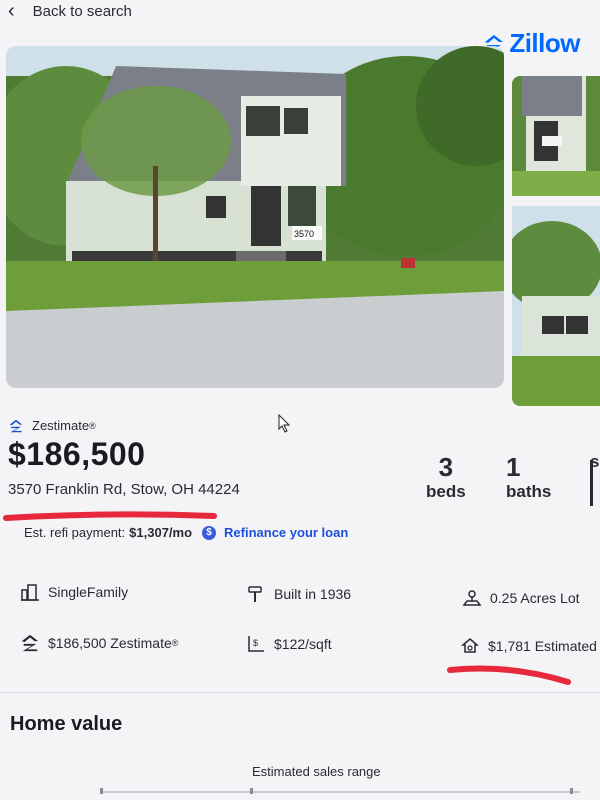 The width and height of the screenshot is (600, 800). I want to click on side-photos, so click(556, 241).